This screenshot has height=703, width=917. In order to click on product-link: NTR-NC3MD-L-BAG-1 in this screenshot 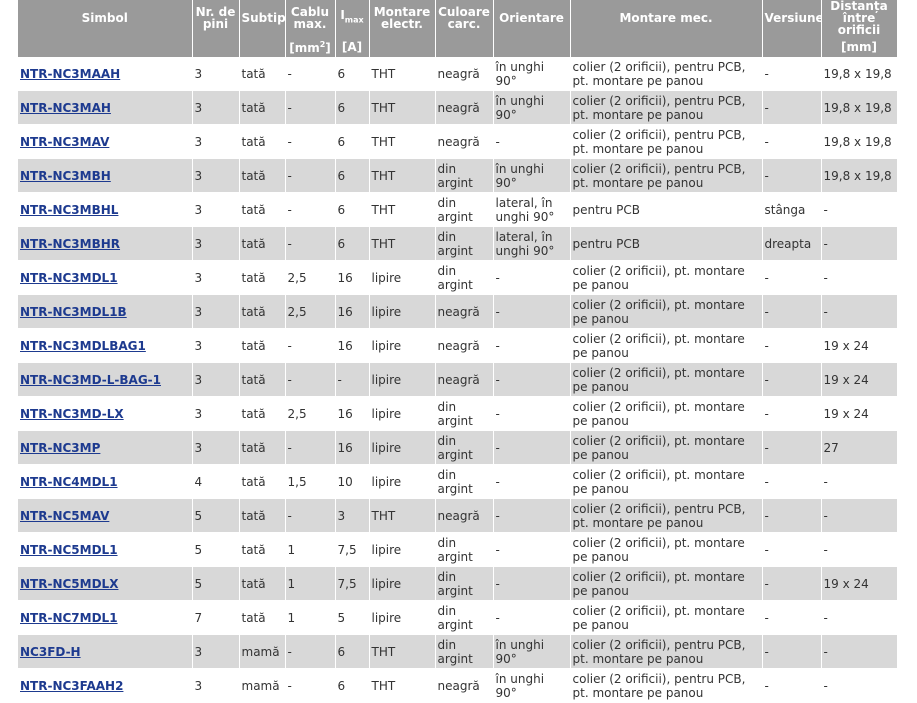, I will do `click(90, 380)`.